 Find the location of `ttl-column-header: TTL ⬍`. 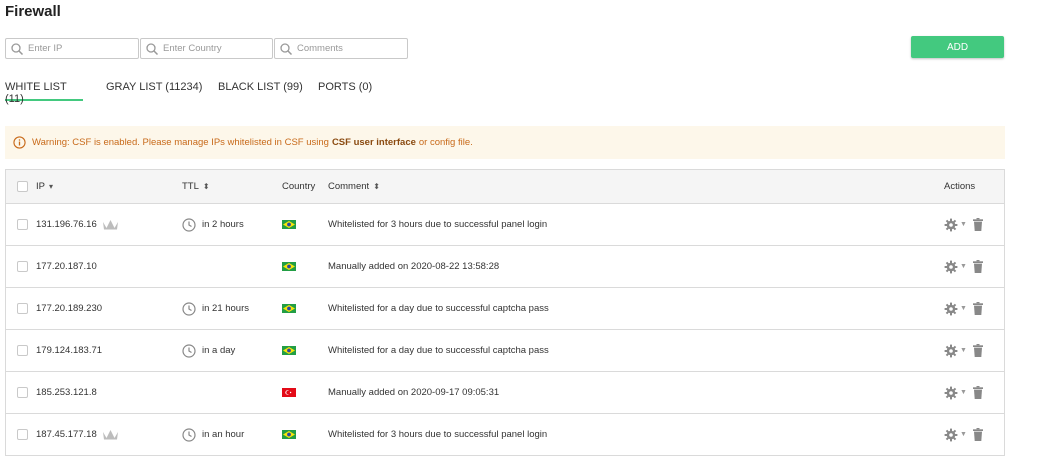

ttl-column-header: TTL ⬍ is located at coordinates (196, 186).